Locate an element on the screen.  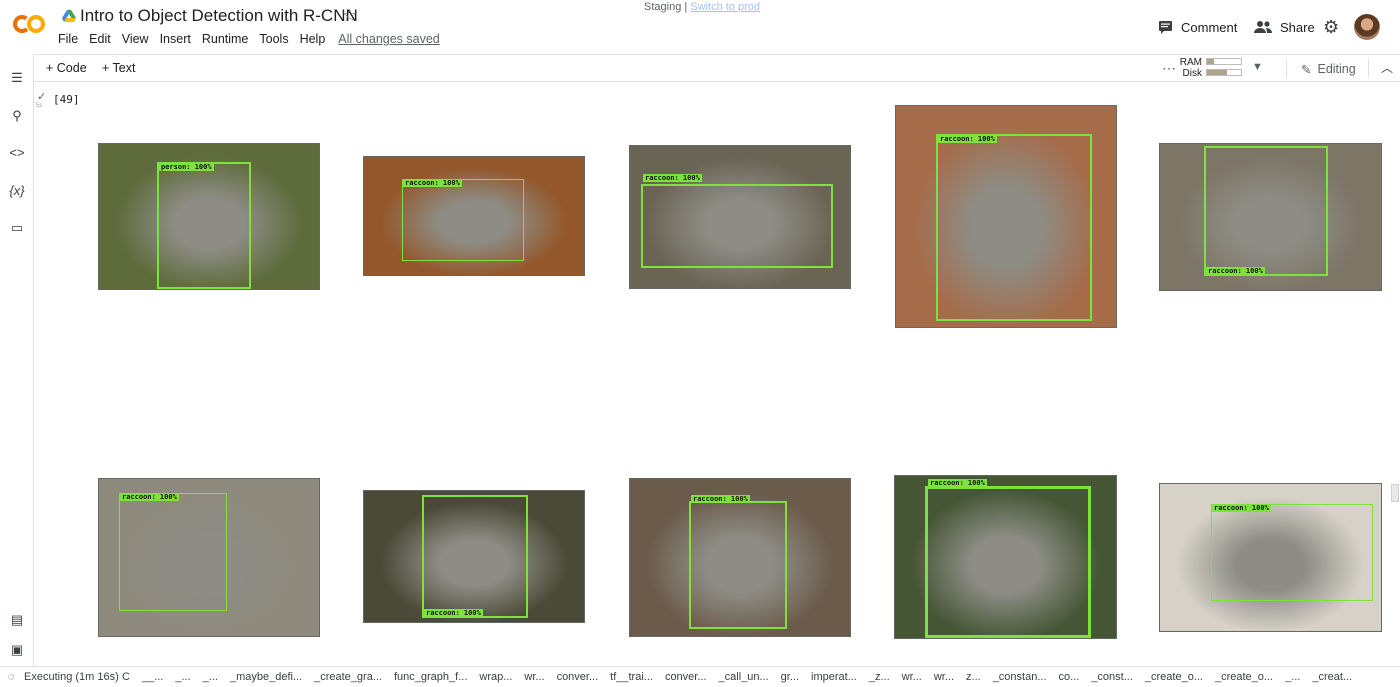
ram-usage-bar is located at coordinates (1224, 61).